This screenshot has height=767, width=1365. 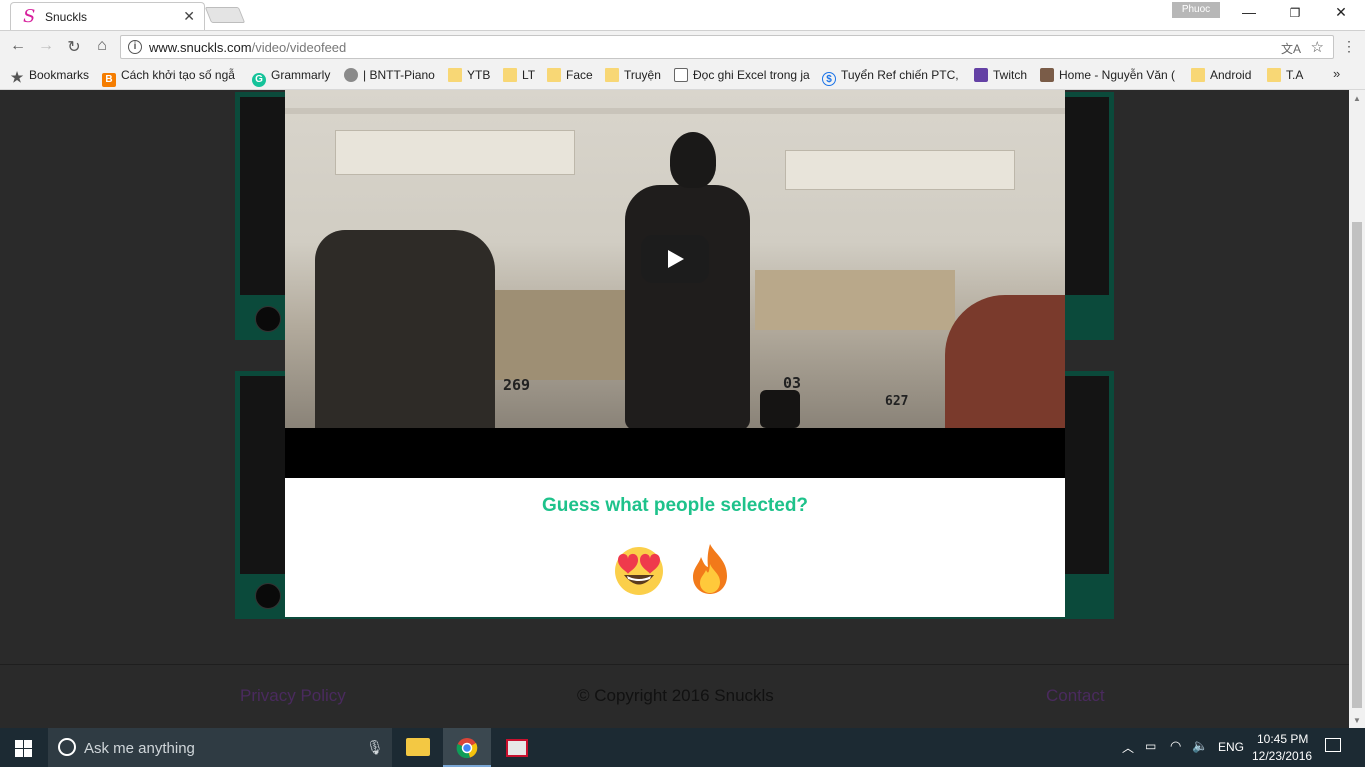 What do you see at coordinates (1349, 46) in the screenshot?
I see `chrome-menu-icon: ⋮` at bounding box center [1349, 46].